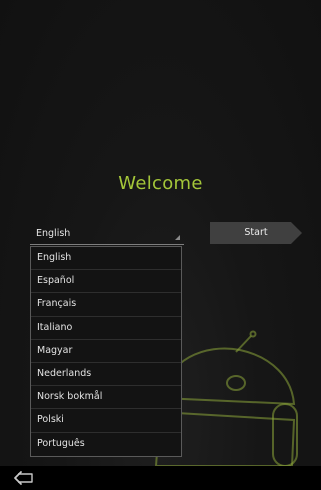  Describe the element at coordinates (177, 237) in the screenshot. I see `dropdown-caret-icon` at that location.